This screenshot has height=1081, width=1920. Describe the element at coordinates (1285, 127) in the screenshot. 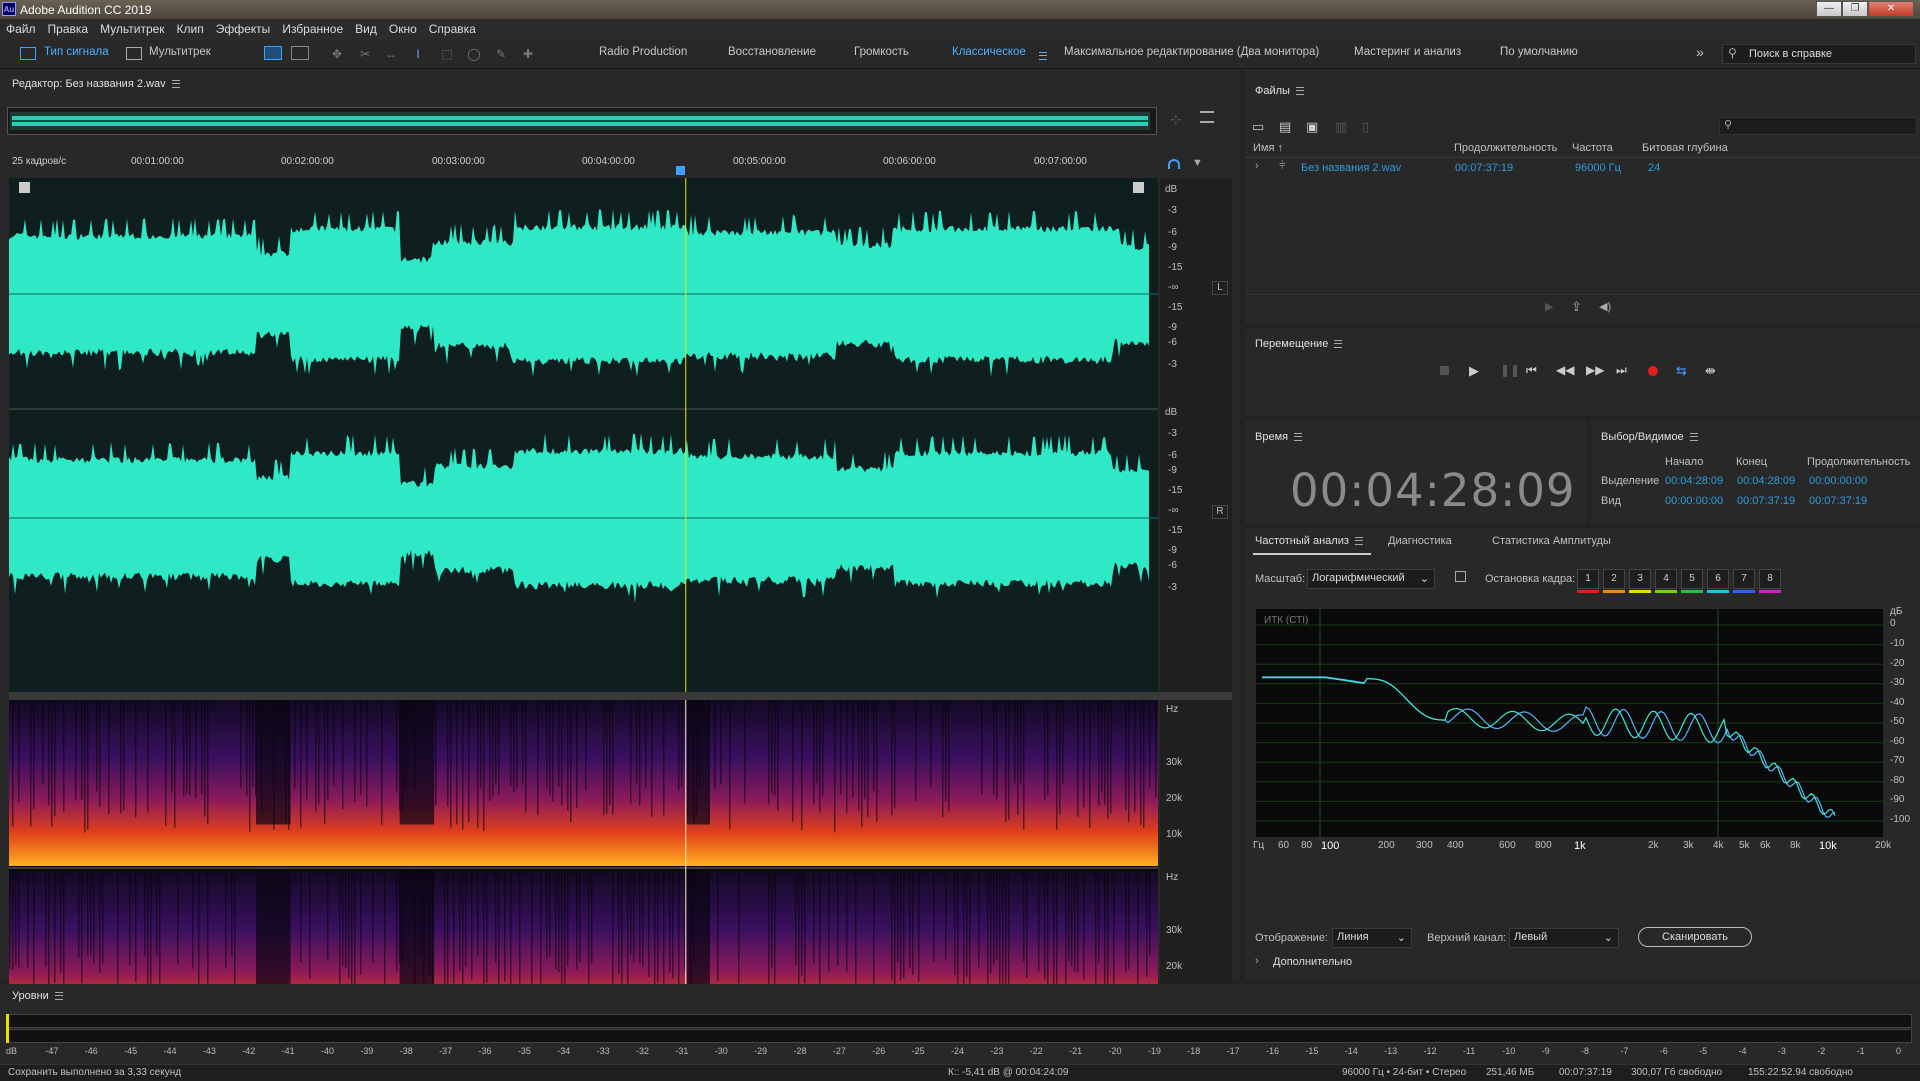

I see `import-file-icon: ▤` at that location.